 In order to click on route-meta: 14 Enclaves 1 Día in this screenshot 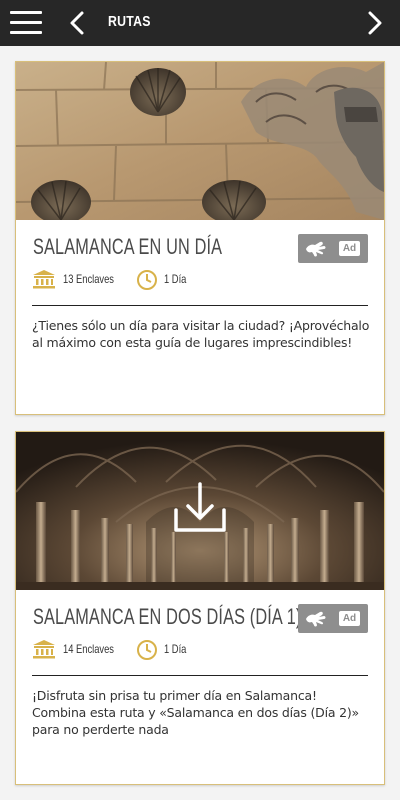, I will do `click(202, 649)`.